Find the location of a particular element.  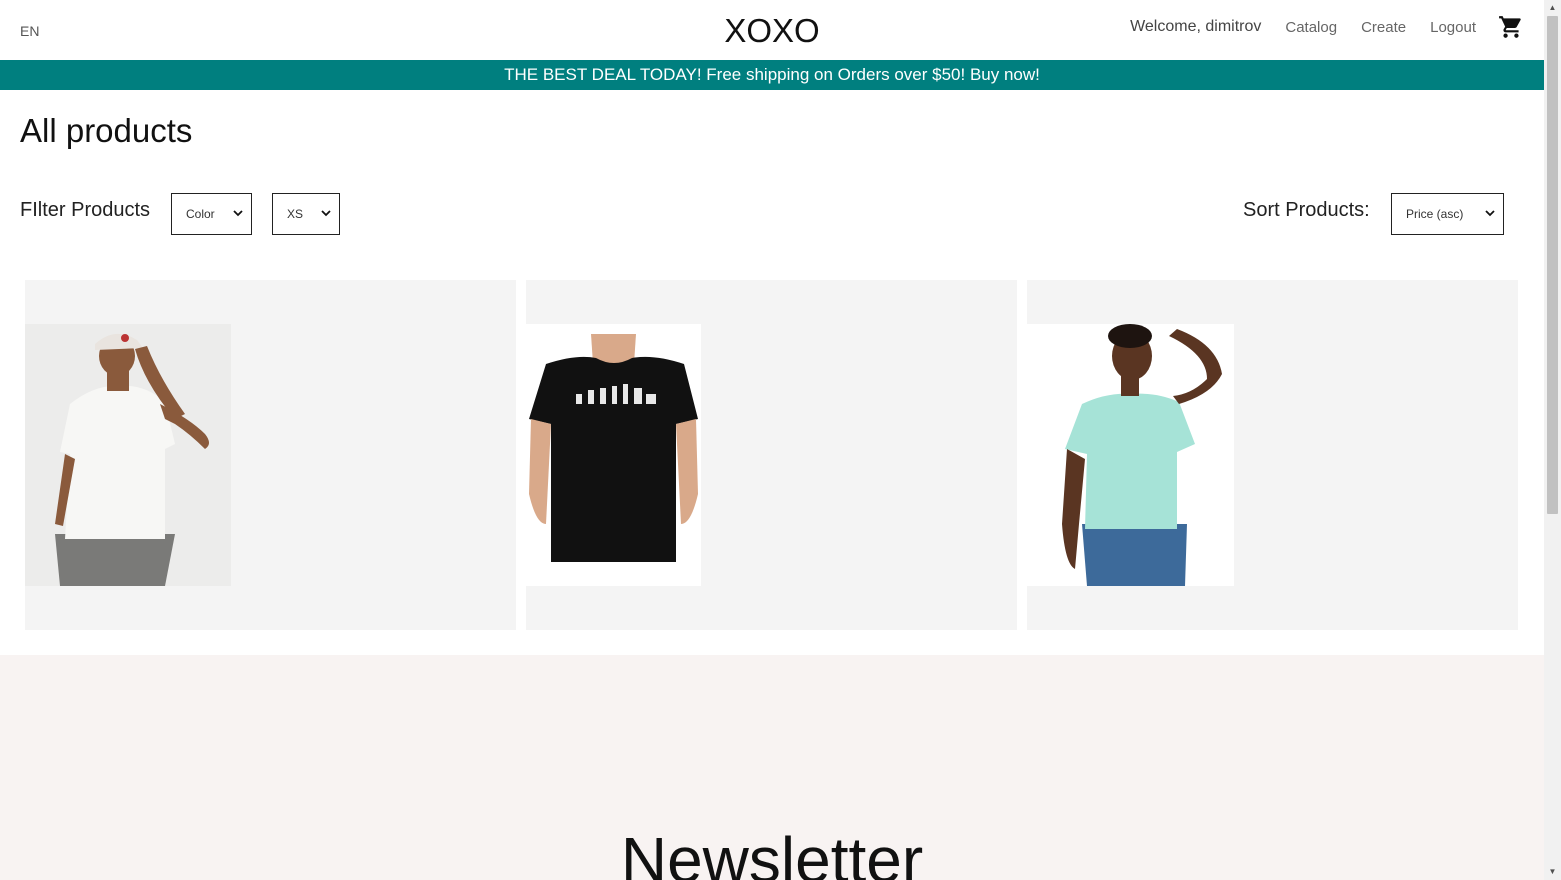

sort-select: Price (asc) is located at coordinates (1447, 214).